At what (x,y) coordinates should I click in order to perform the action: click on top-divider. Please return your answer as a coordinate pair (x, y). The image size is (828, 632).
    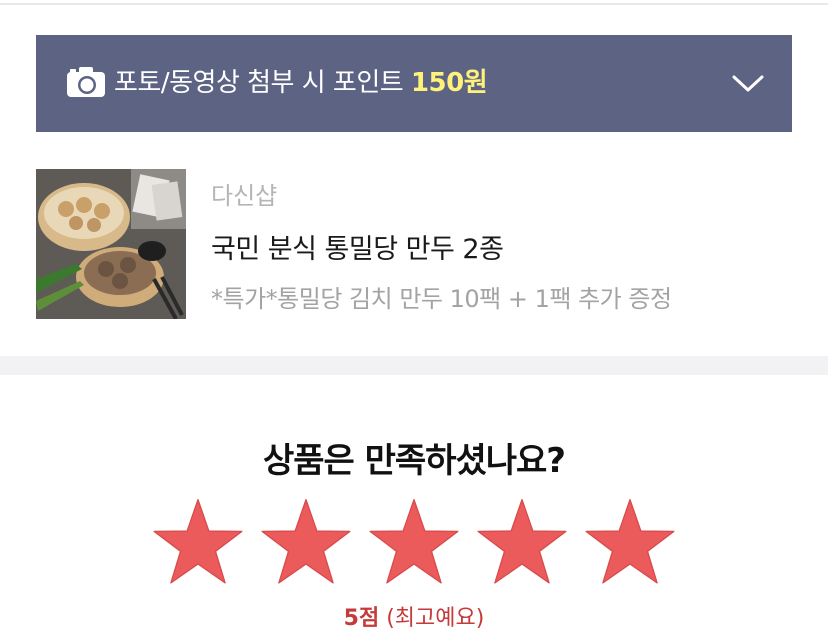
    Looking at the image, I should click on (414, 4).